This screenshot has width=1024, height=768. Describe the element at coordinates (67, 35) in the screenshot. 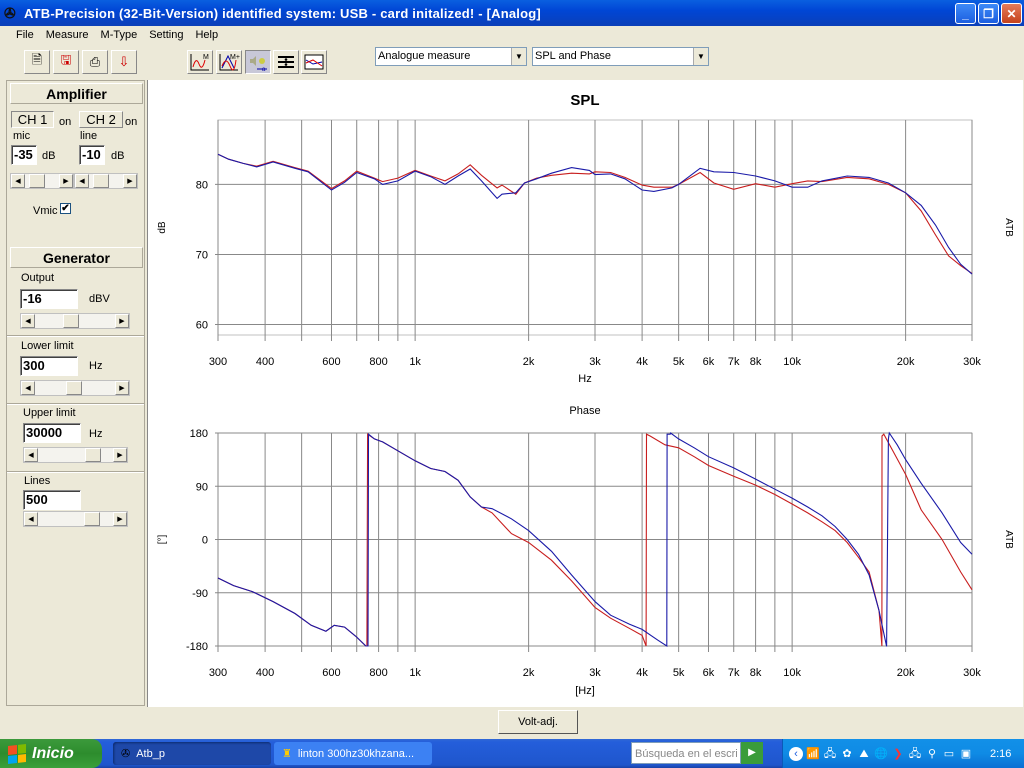

I see `menu-measure: Measure` at that location.